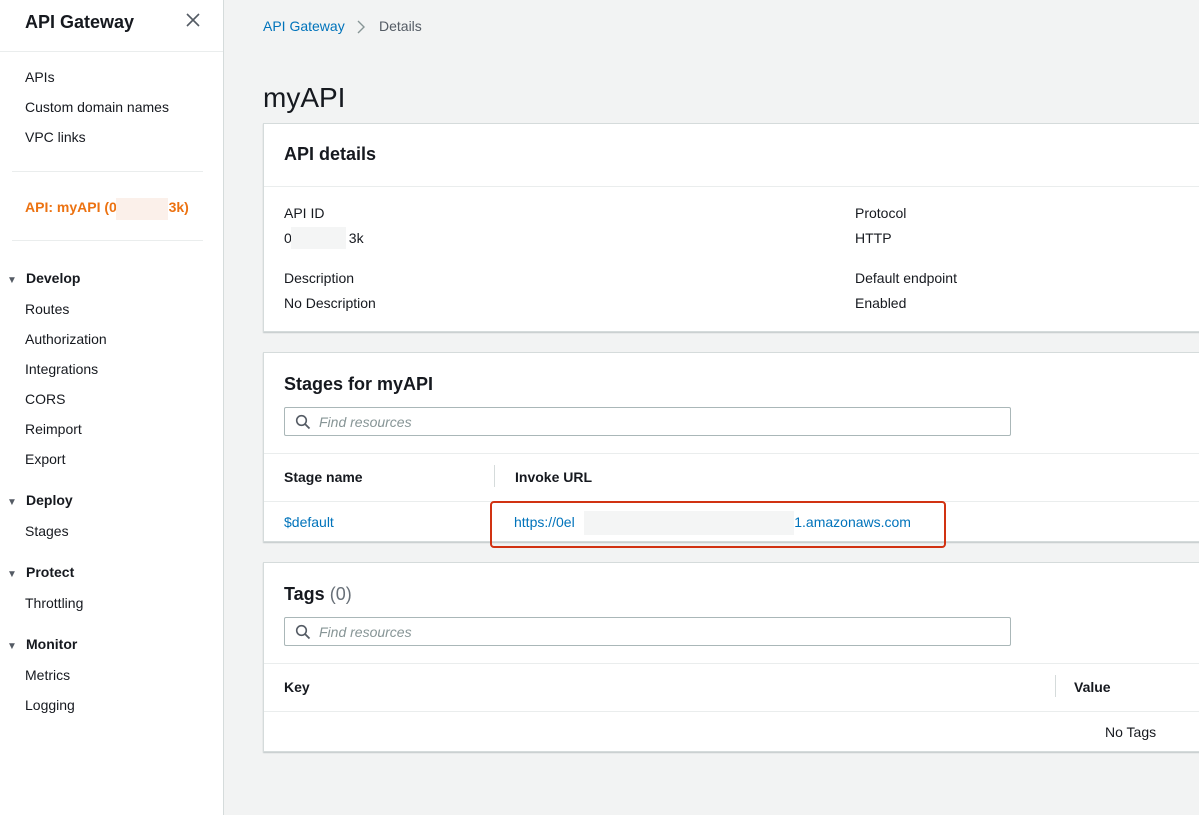  I want to click on protocol-value: HTTP, so click(873, 238).